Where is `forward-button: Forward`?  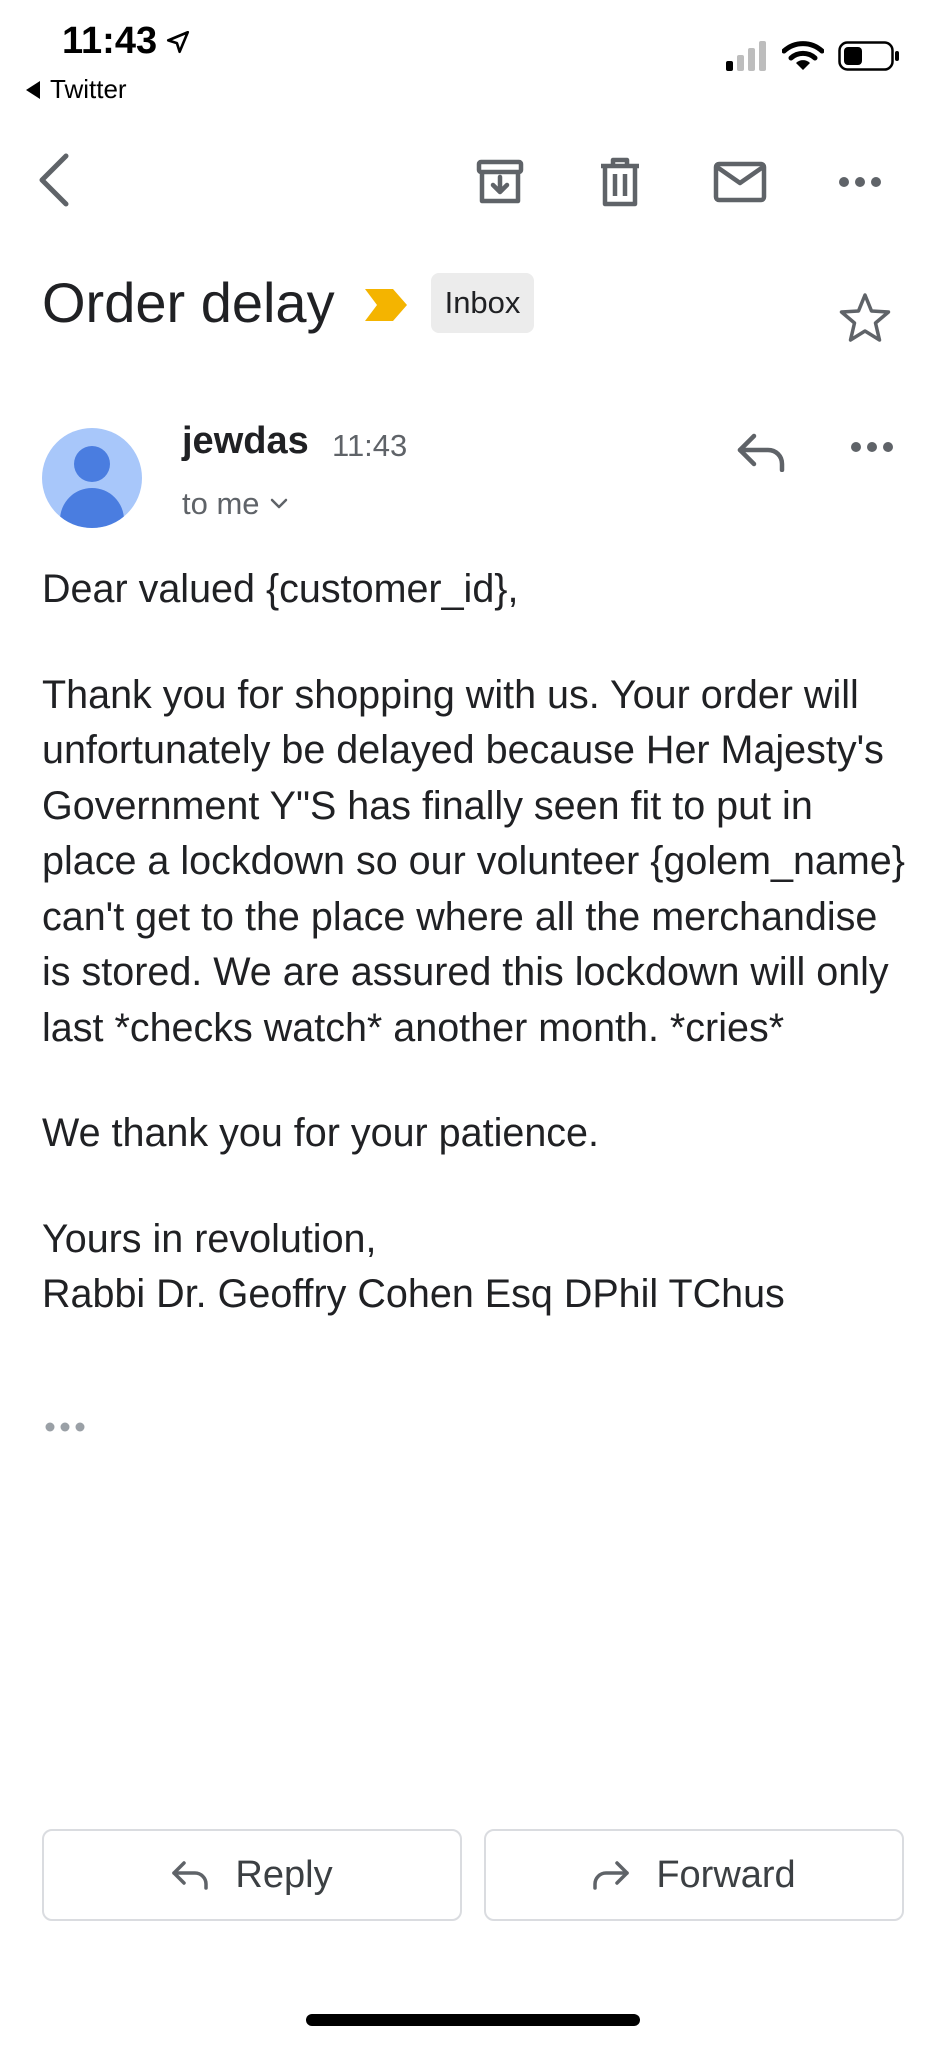
forward-button: Forward is located at coordinates (694, 1875).